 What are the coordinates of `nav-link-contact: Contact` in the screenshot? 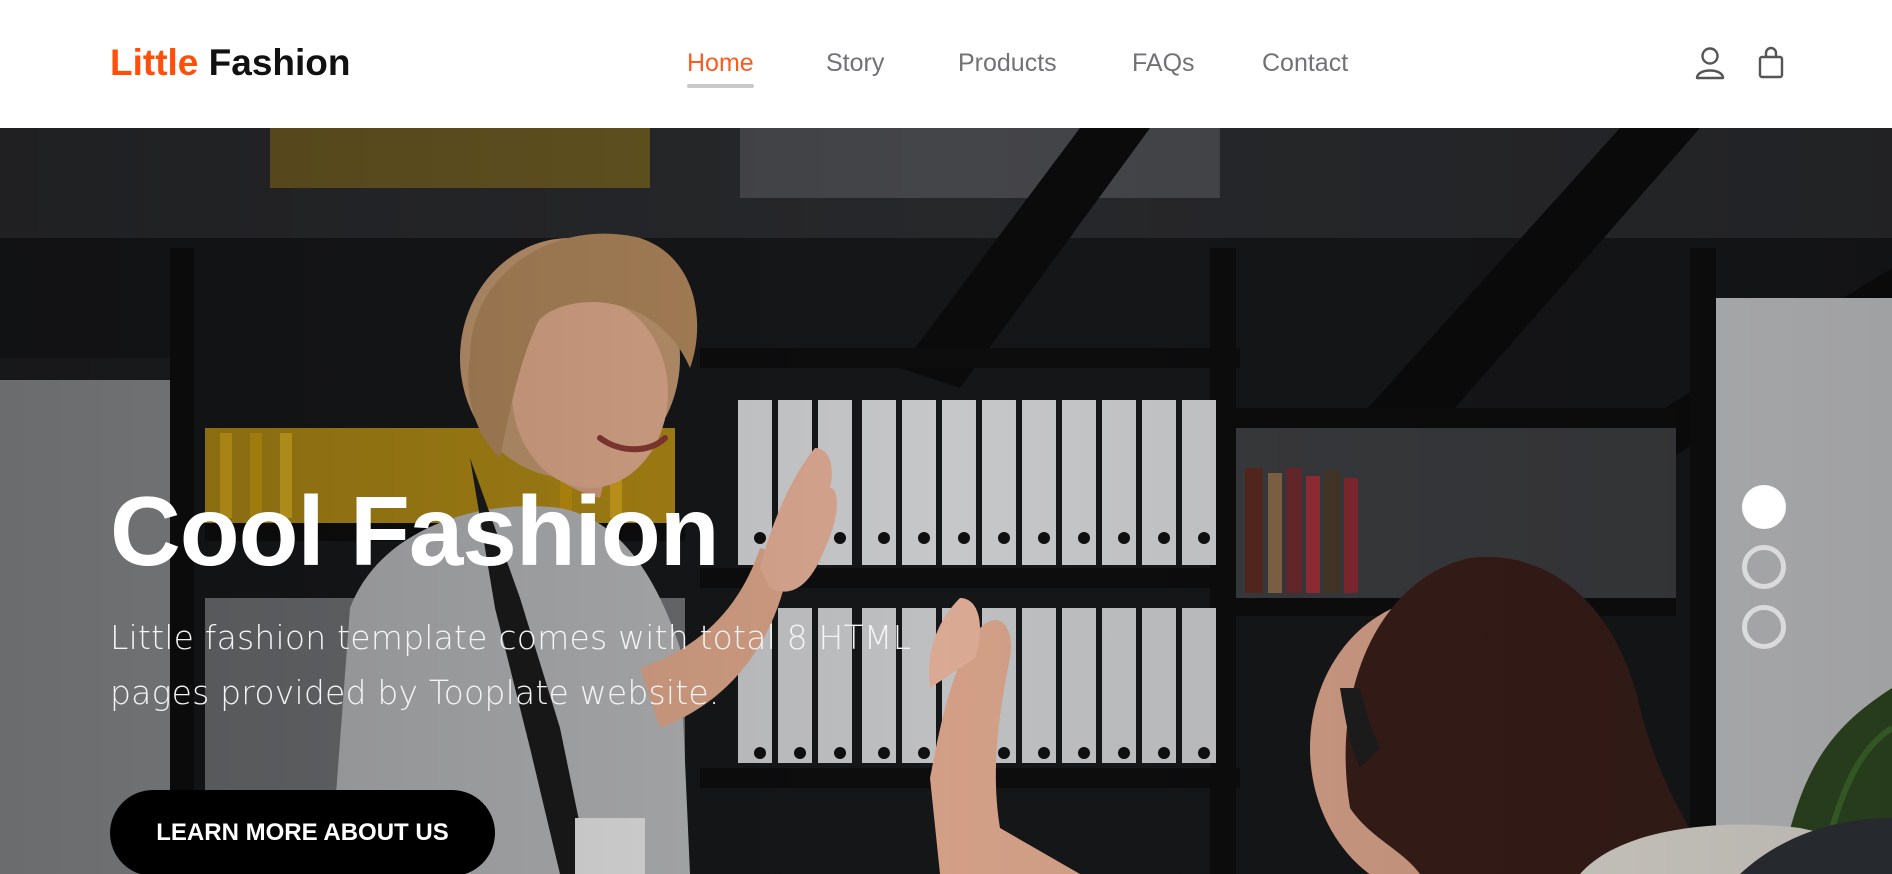 It's located at (1305, 63).